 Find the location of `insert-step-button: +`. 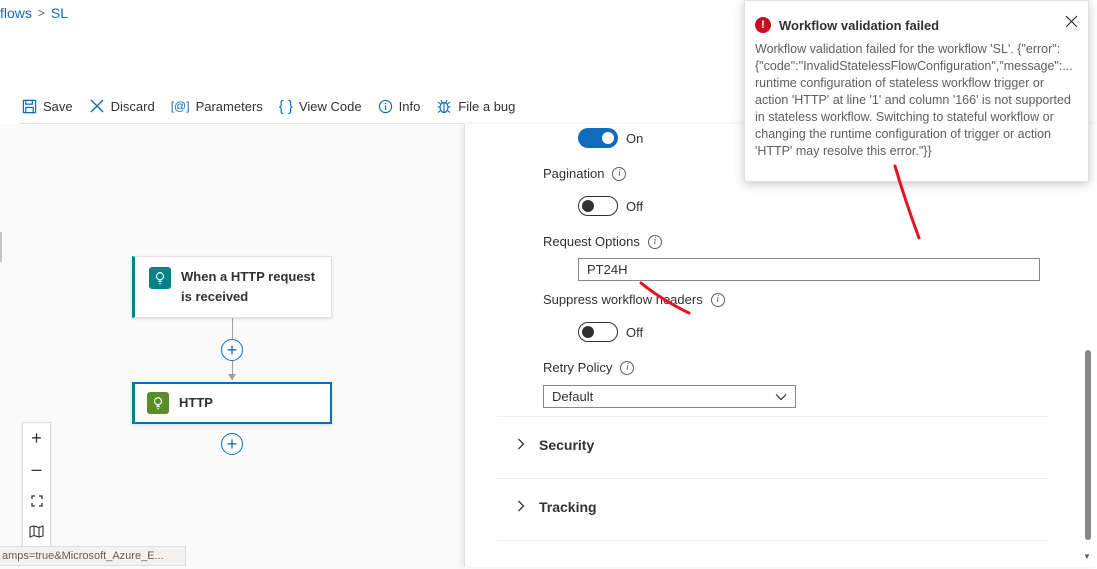

insert-step-button: + is located at coordinates (232, 350).